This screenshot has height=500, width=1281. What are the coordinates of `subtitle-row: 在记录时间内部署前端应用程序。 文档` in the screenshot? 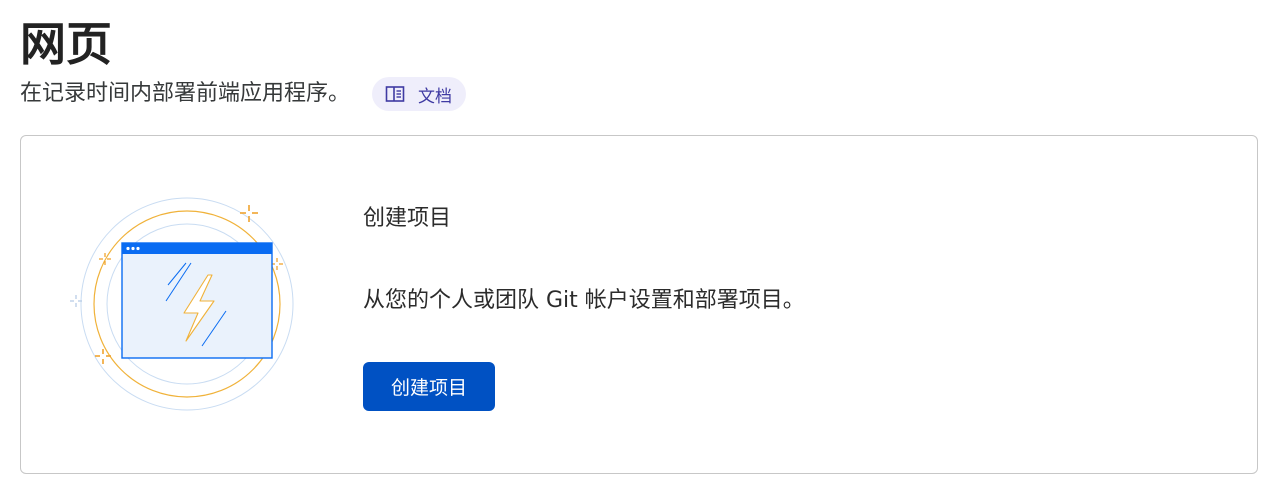 It's located at (243, 94).